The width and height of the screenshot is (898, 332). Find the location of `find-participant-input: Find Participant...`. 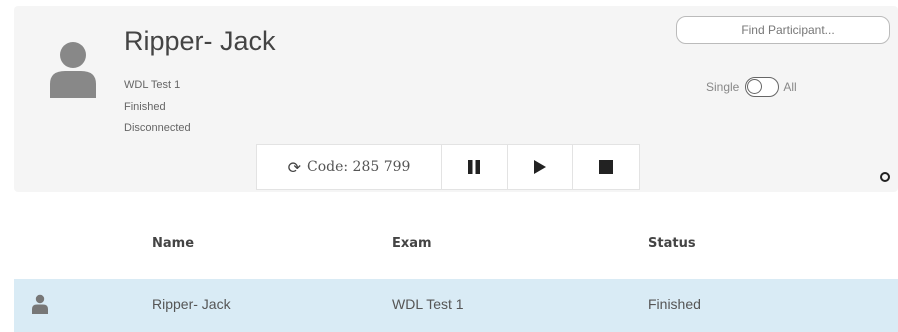

find-participant-input: Find Participant... is located at coordinates (783, 30).